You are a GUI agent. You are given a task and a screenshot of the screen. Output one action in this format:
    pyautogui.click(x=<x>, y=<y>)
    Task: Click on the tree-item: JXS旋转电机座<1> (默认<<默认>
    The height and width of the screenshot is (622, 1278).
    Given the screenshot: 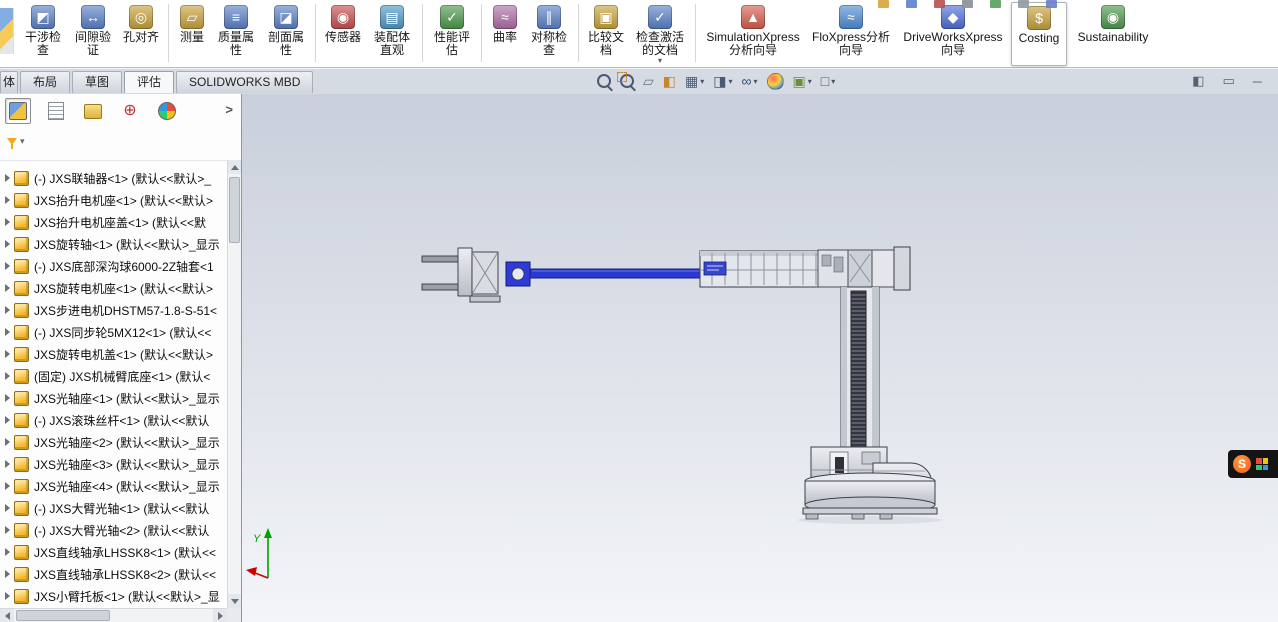 What is the action you would take?
    pyautogui.click(x=113, y=288)
    